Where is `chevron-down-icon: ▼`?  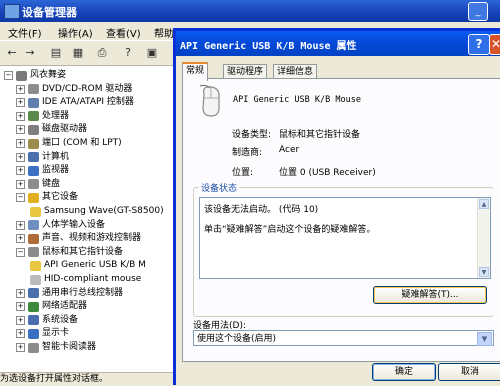 chevron-down-icon: ▼ is located at coordinates (484, 339).